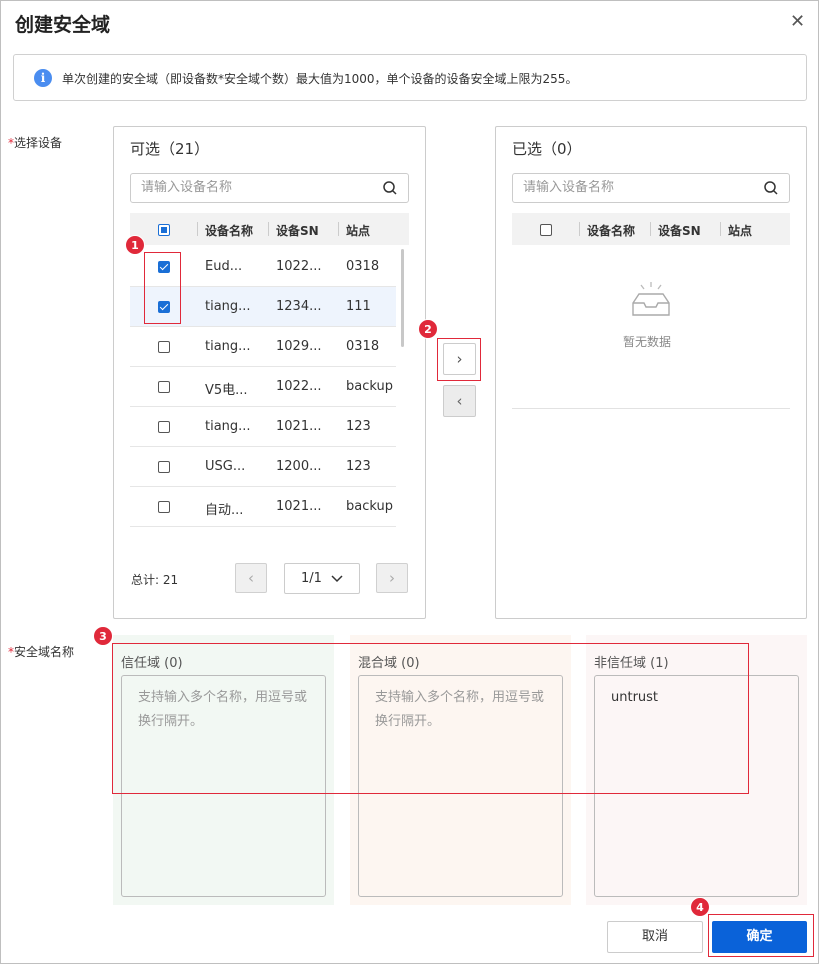  I want to click on total-count: 总计: 21, so click(155, 580).